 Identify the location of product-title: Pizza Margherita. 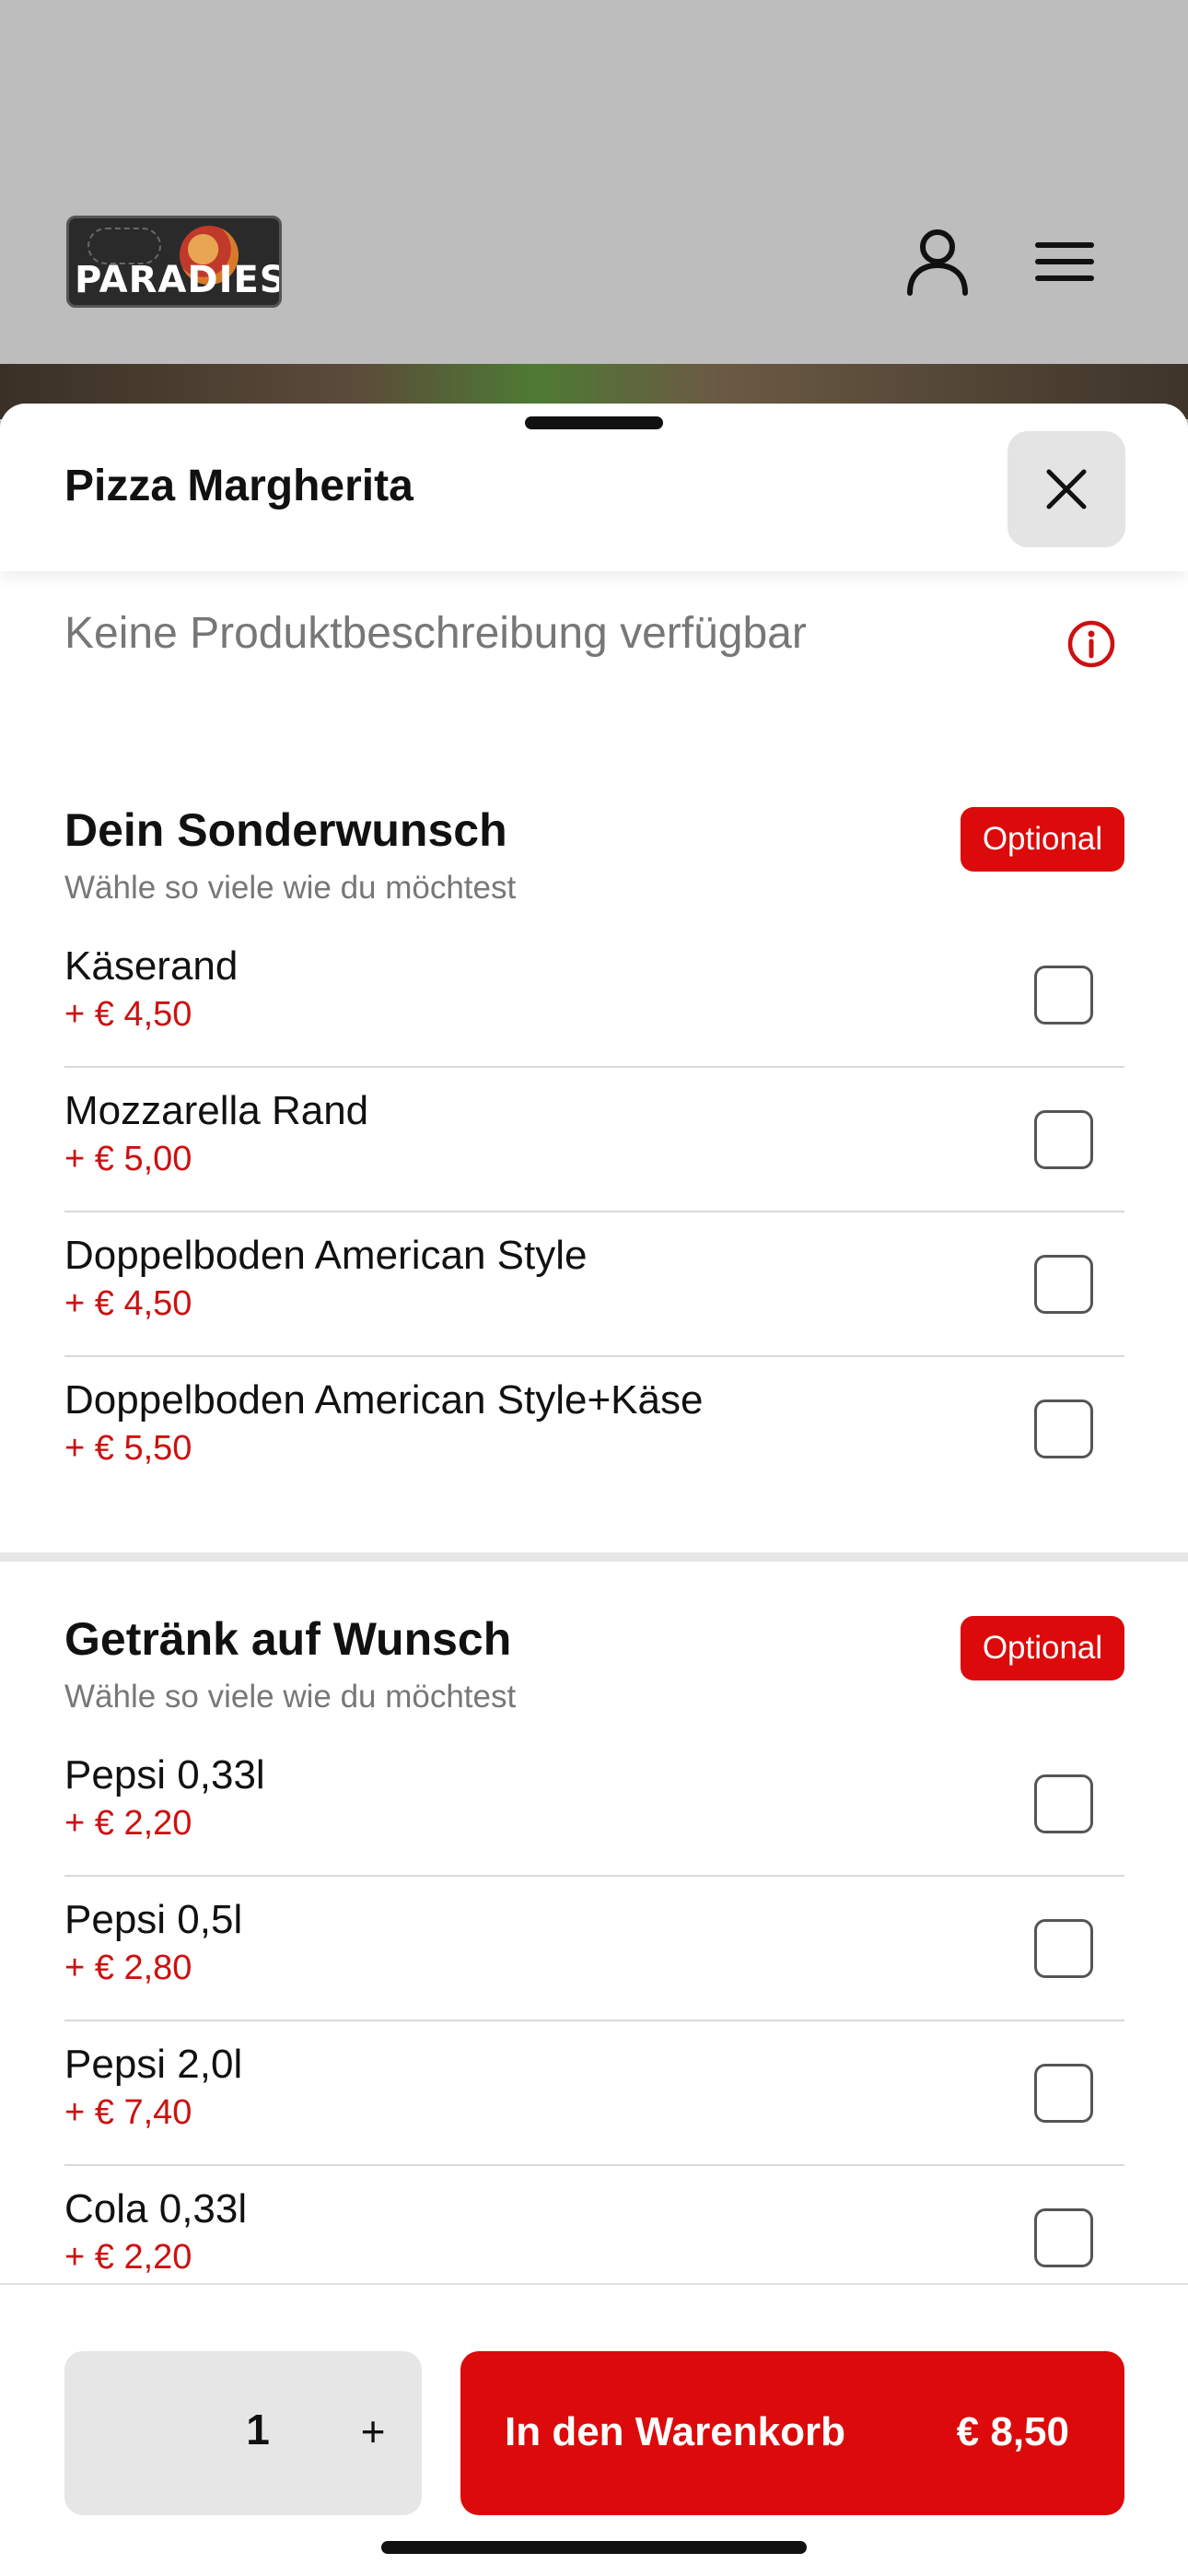
(239, 486).